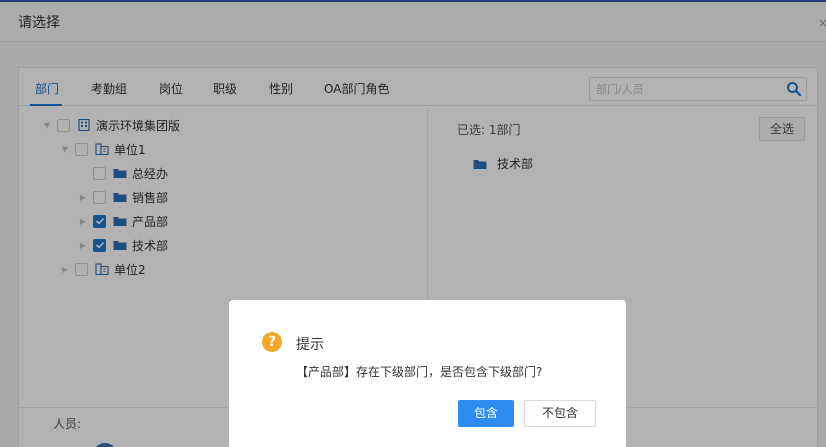  I want to click on modal-message: 【产品部】存在下级部门，是否包含下级部门?, so click(419, 372).